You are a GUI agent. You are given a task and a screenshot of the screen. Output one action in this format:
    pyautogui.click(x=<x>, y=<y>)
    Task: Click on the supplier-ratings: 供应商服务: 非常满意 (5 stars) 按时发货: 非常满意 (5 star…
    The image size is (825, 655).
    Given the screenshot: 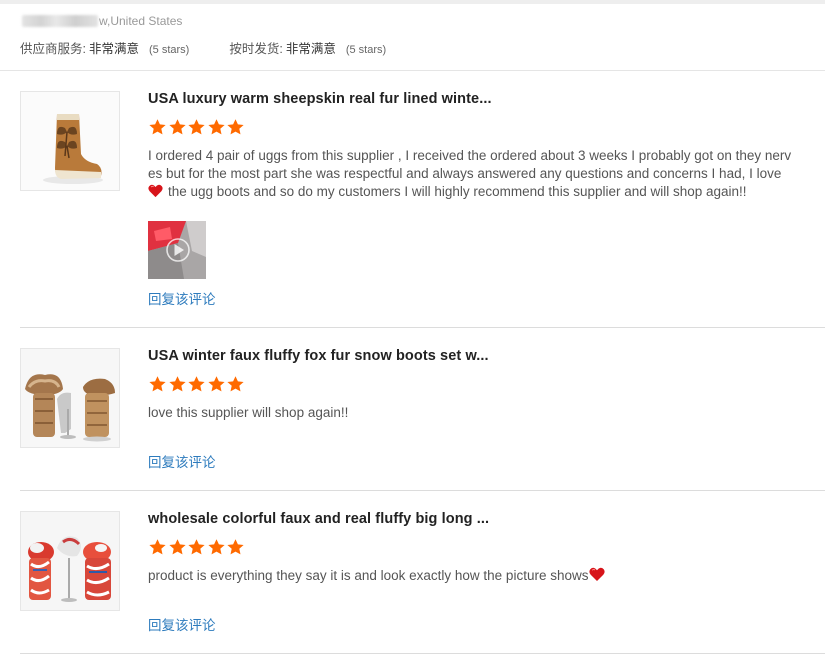 What is the action you would take?
    pyautogui.click(x=203, y=47)
    